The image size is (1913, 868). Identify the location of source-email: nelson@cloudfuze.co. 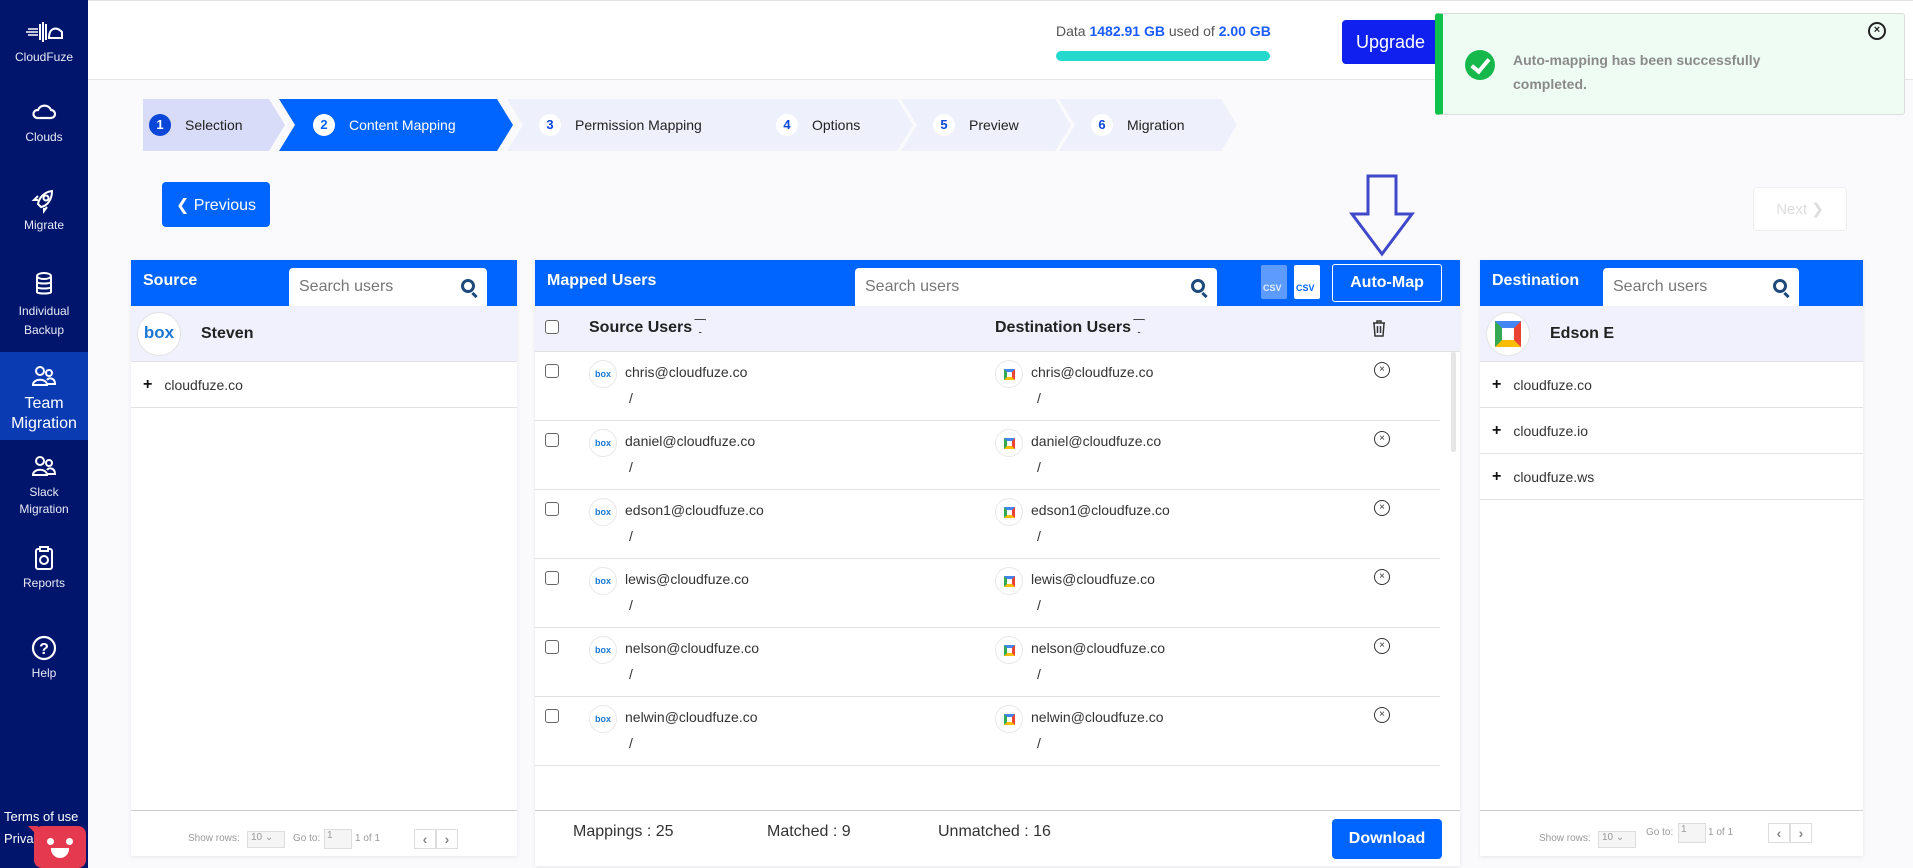
(692, 648).